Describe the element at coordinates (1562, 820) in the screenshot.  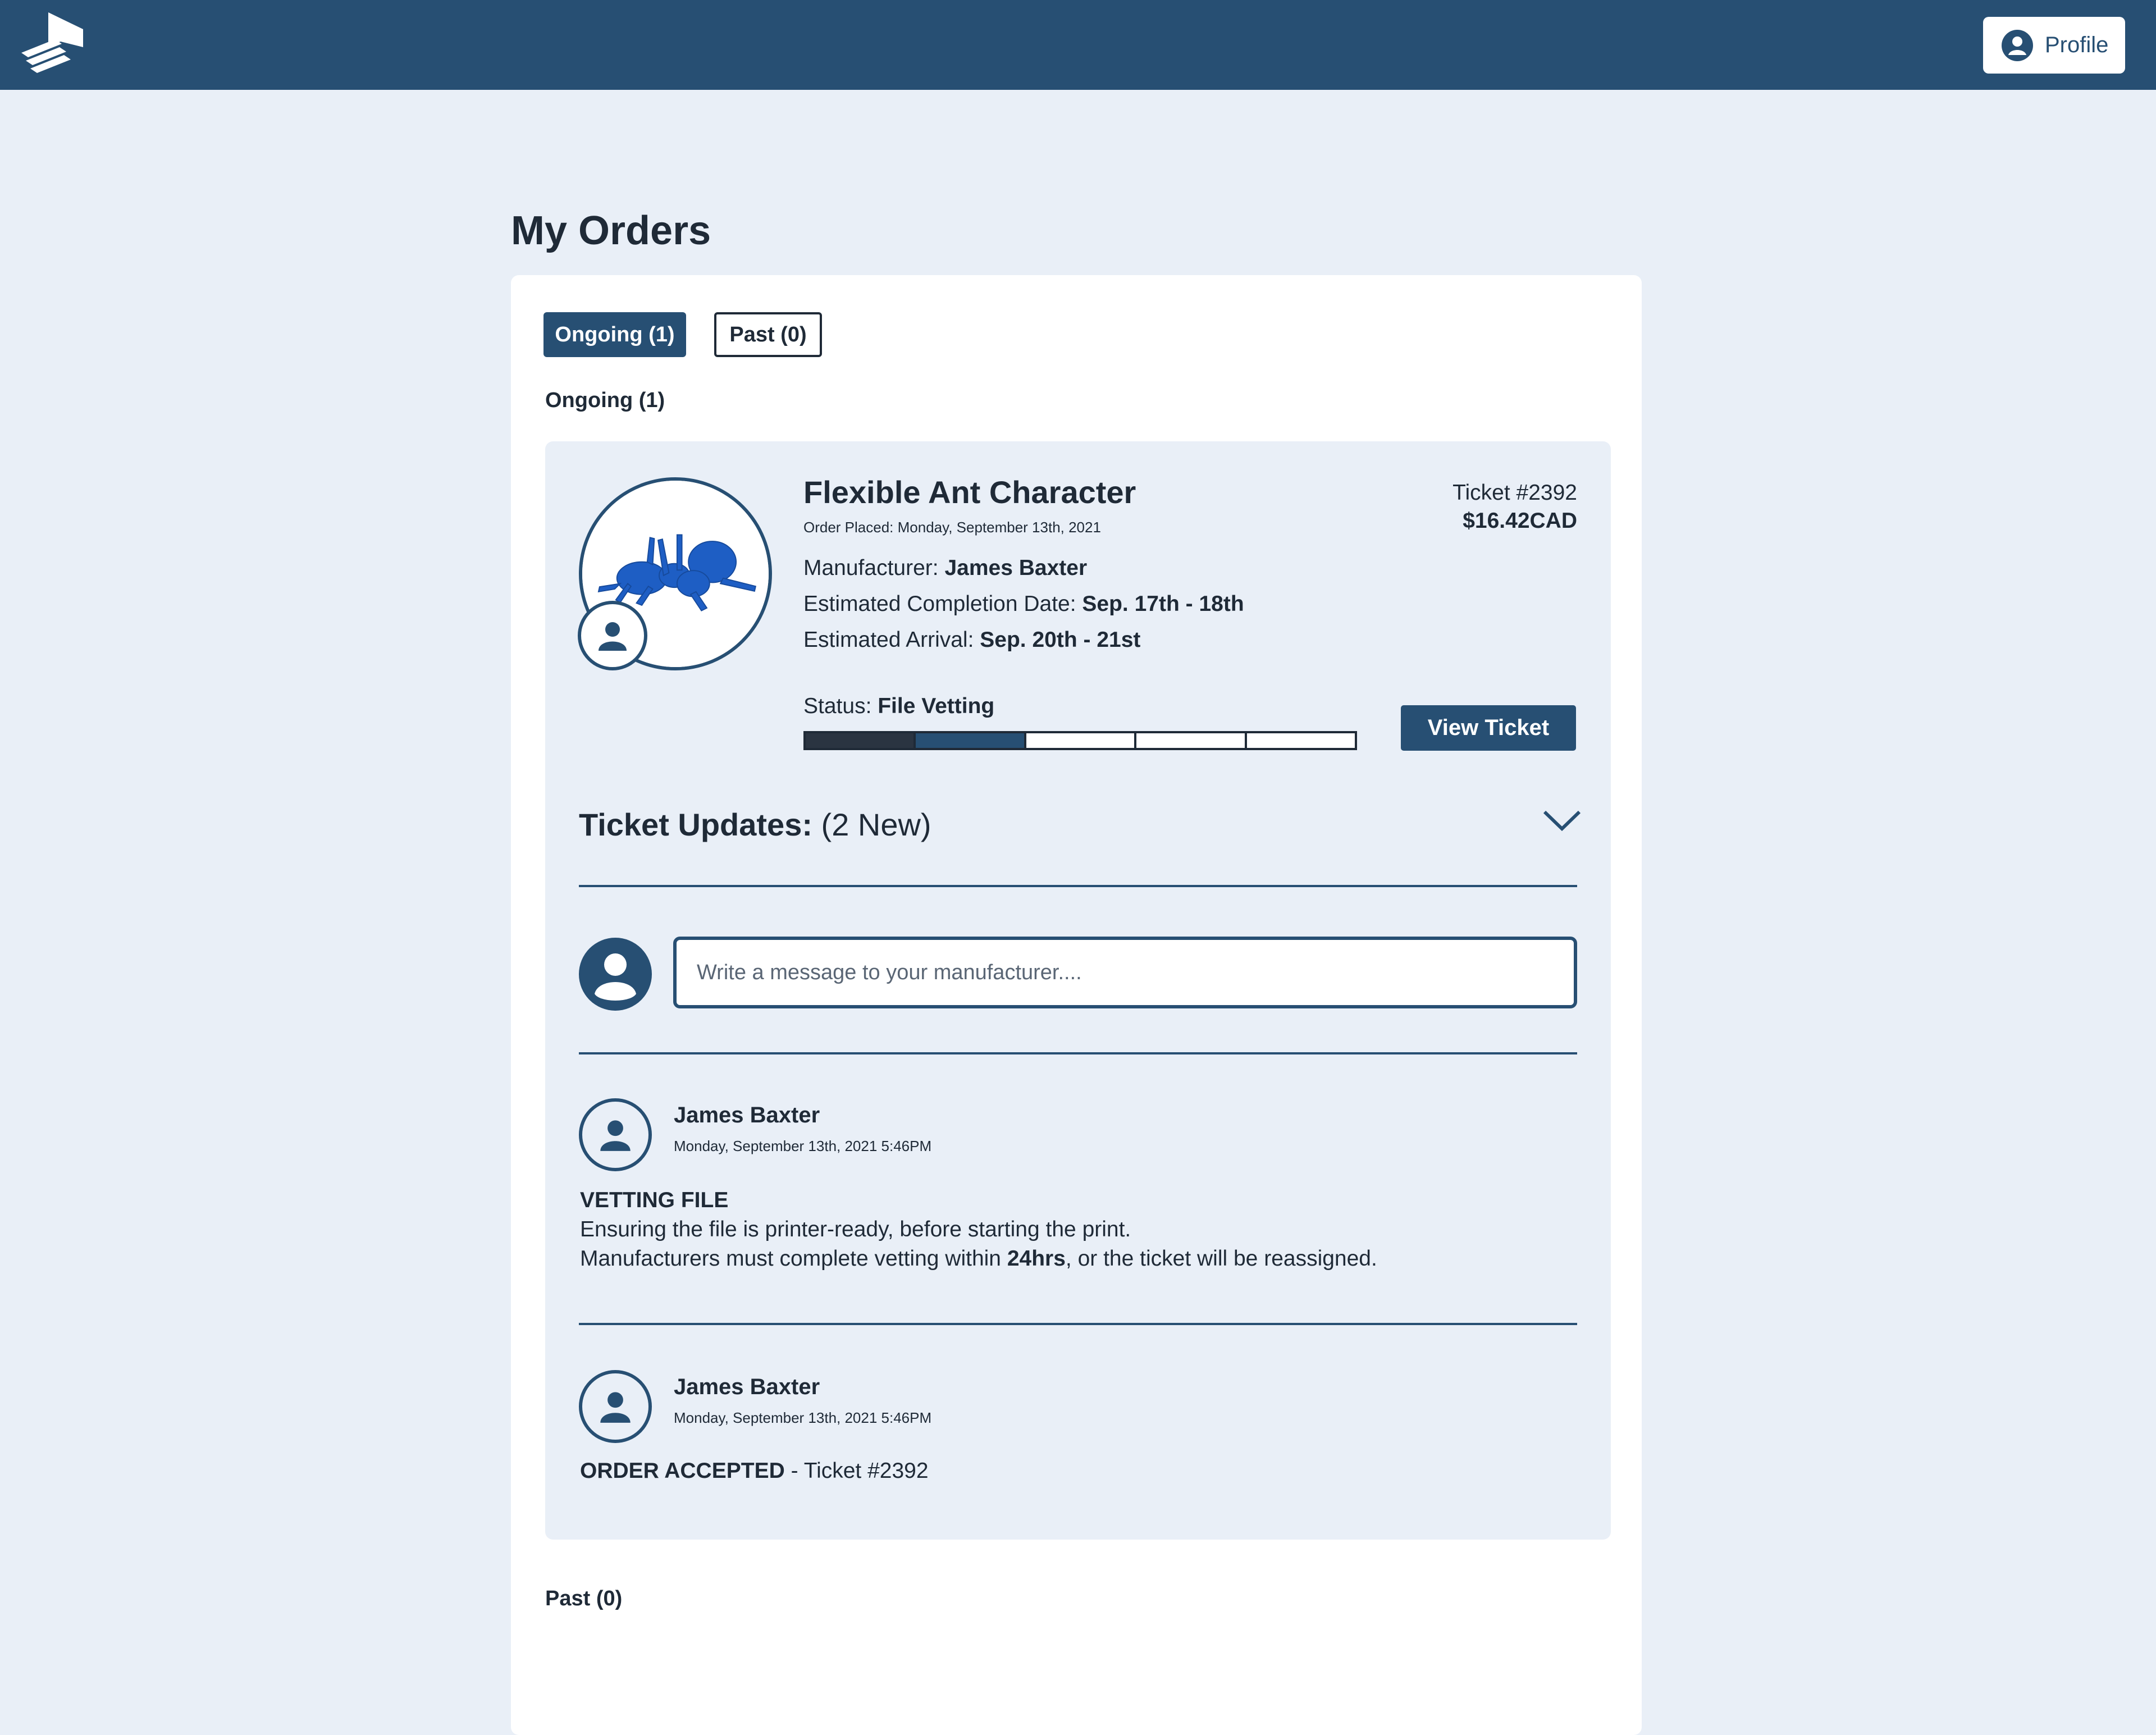
I see `chevron-down-icon` at that location.